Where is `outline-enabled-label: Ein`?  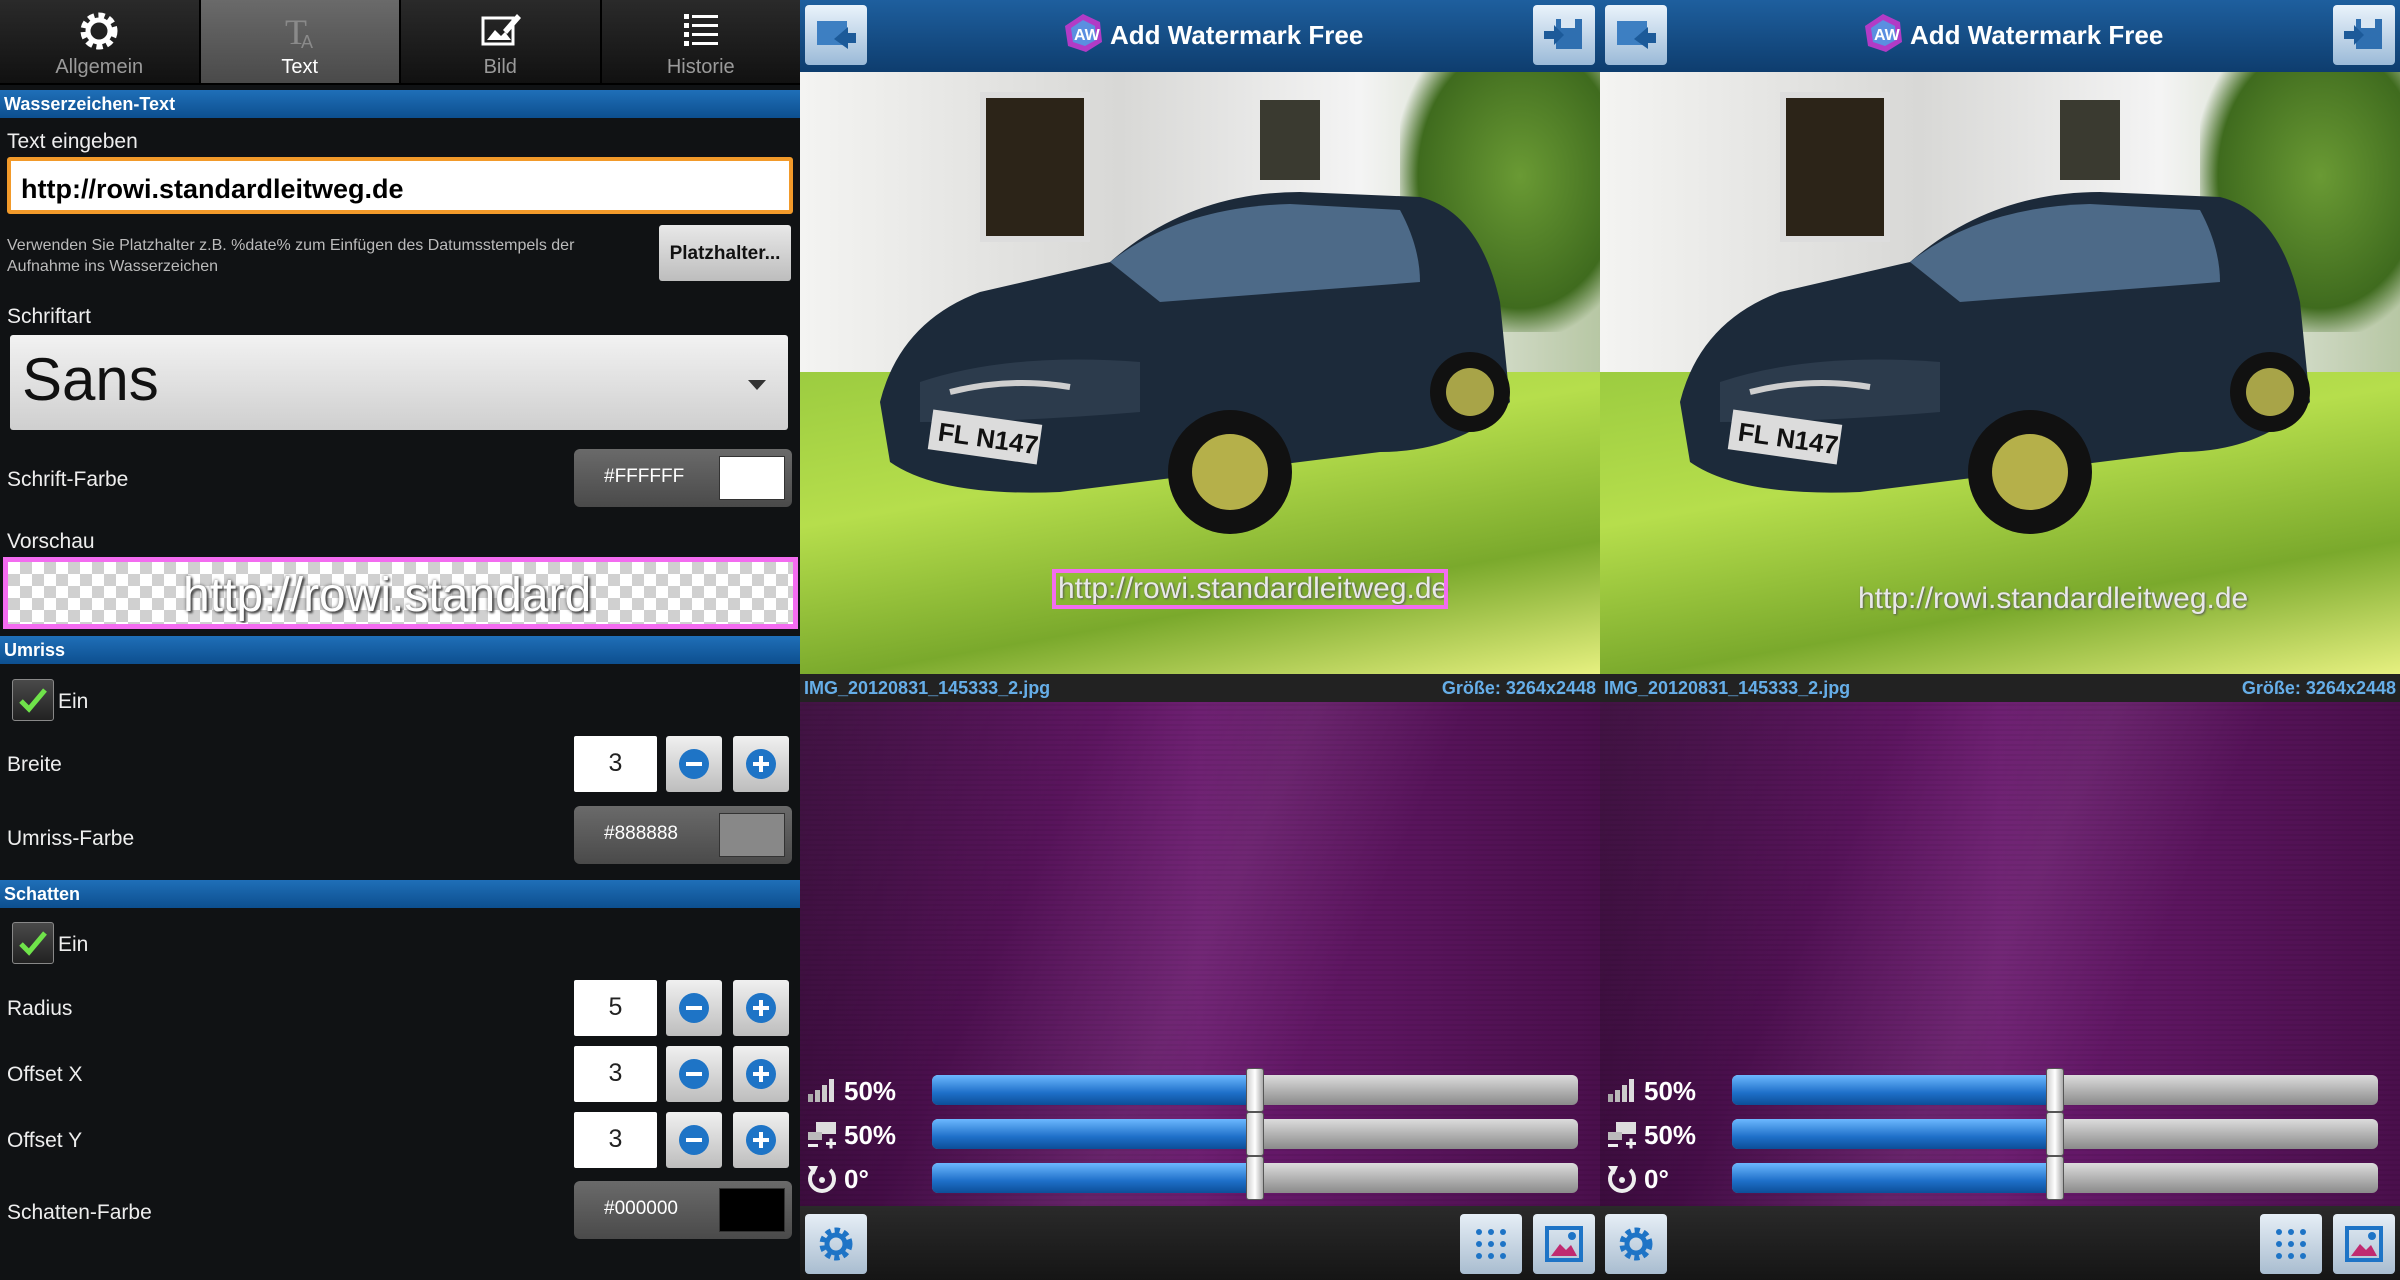 outline-enabled-label: Ein is located at coordinates (73, 701).